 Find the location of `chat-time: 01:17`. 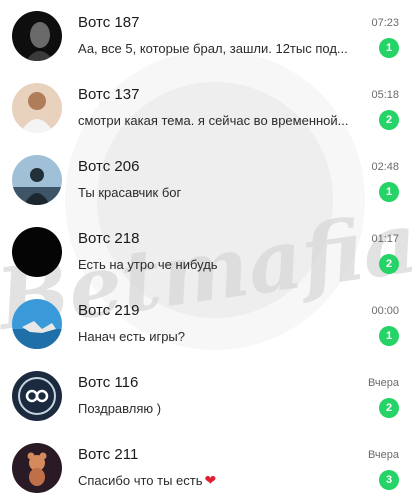

chat-time: 01:17 is located at coordinates (385, 238).